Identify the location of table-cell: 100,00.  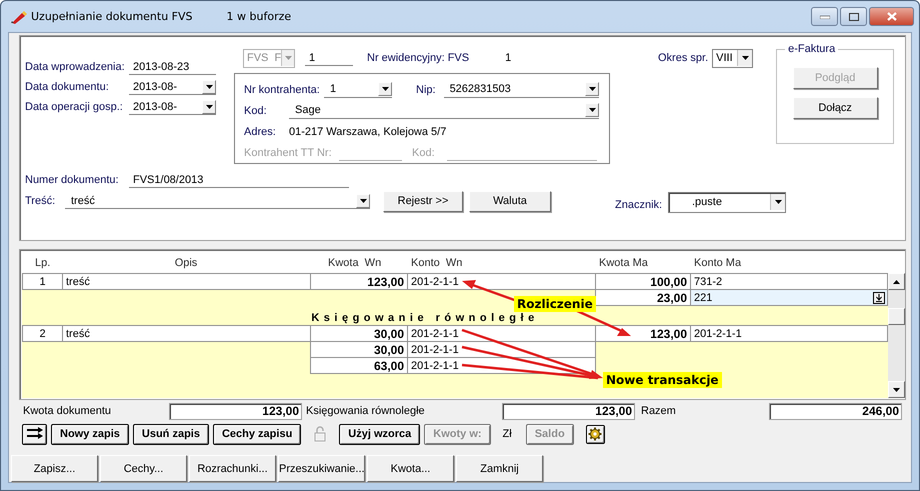
(643, 281).